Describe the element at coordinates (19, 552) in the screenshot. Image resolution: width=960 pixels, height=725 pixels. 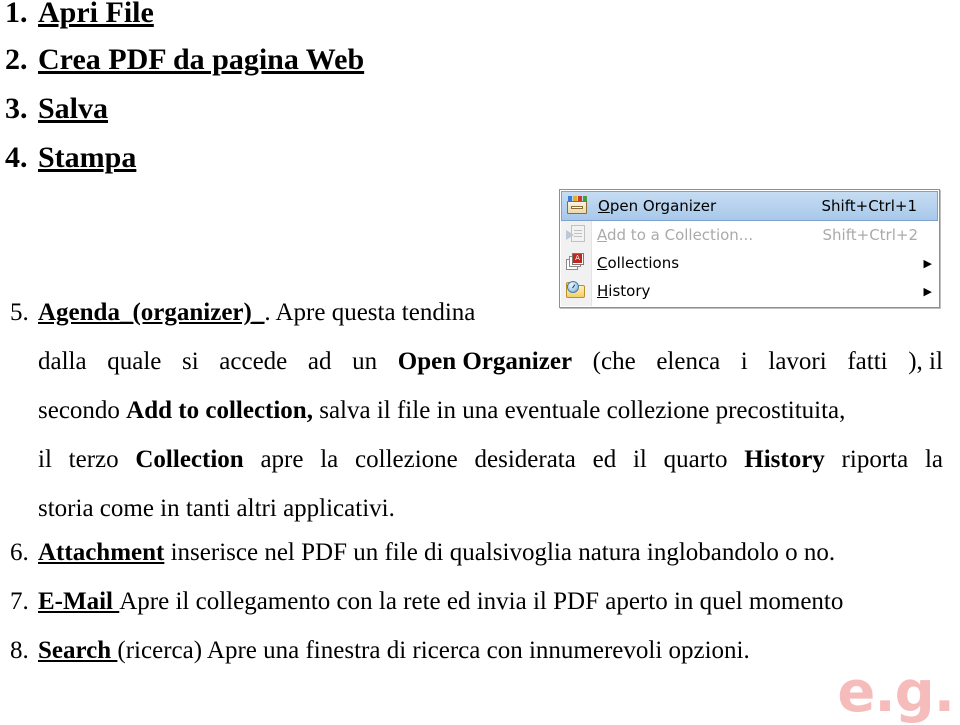
I see `list-item-6-number: 6.` at that location.